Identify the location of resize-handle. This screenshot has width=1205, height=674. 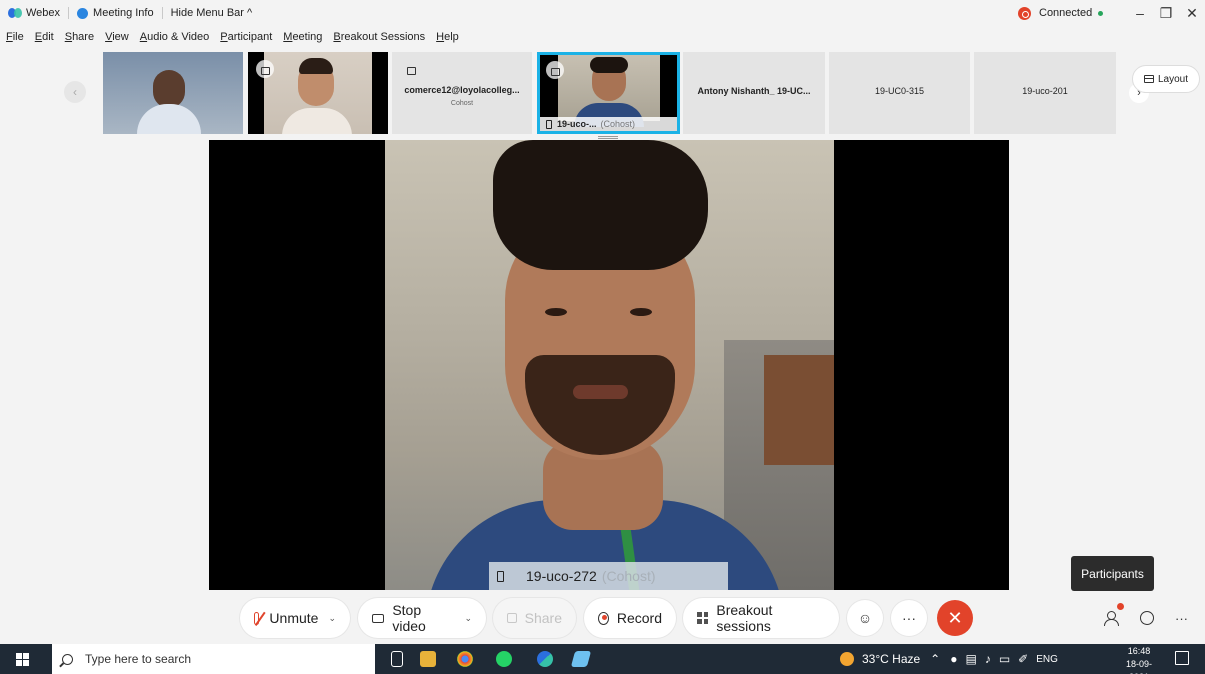
(608, 137).